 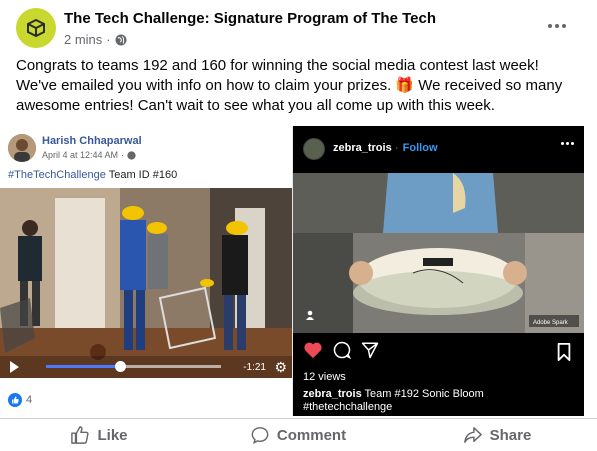 What do you see at coordinates (510, 435) in the screenshot?
I see `share-label: Share` at bounding box center [510, 435].